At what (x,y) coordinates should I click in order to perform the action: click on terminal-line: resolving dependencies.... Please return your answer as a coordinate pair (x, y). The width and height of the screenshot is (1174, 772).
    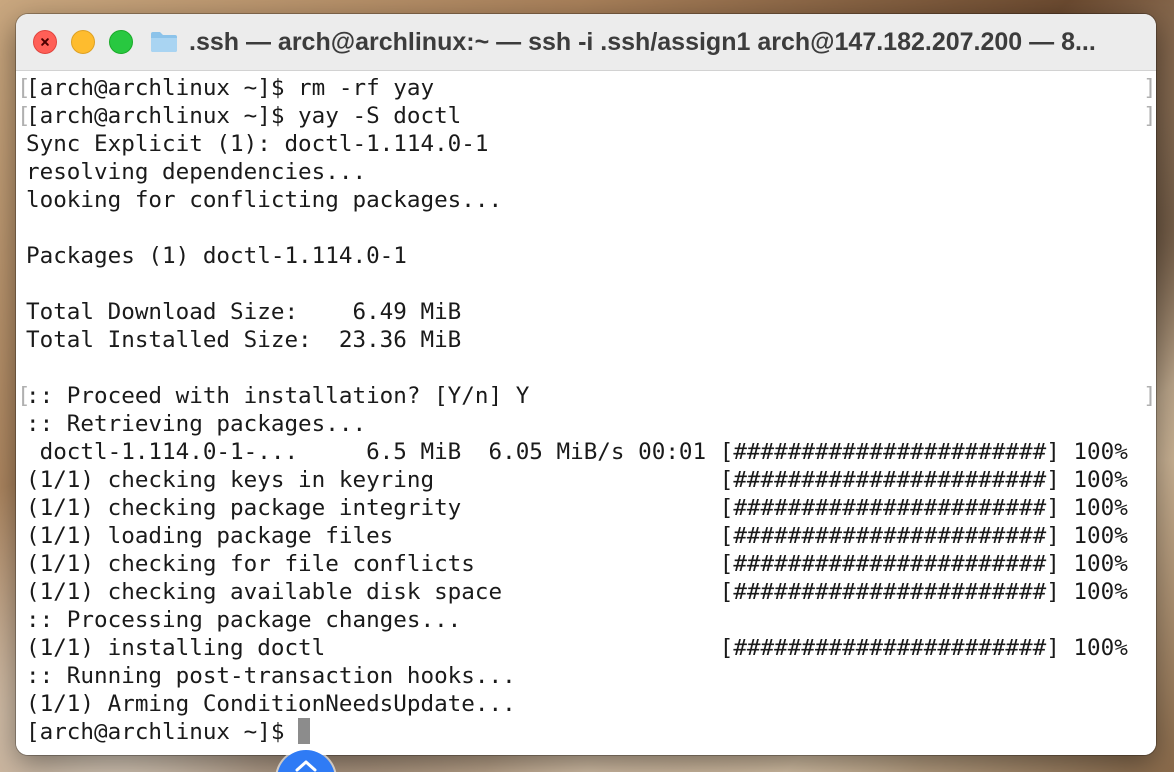
    Looking at the image, I should click on (591, 172).